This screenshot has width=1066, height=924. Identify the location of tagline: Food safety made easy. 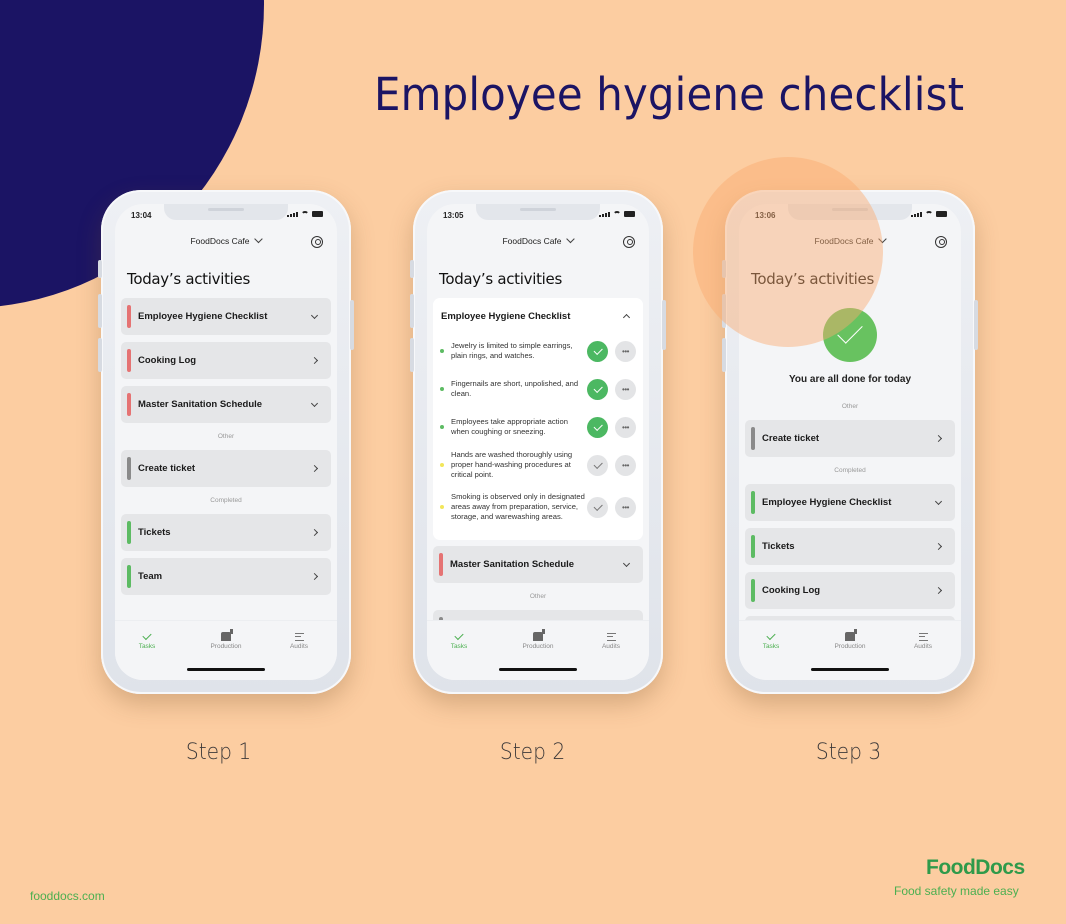
(956, 891).